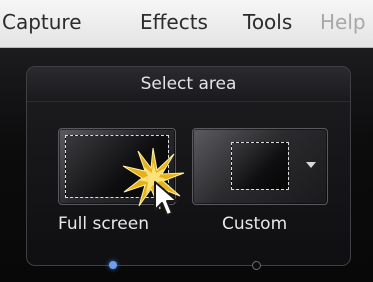  Describe the element at coordinates (343, 22) in the screenshot. I see `menu-item-help: Help` at that location.